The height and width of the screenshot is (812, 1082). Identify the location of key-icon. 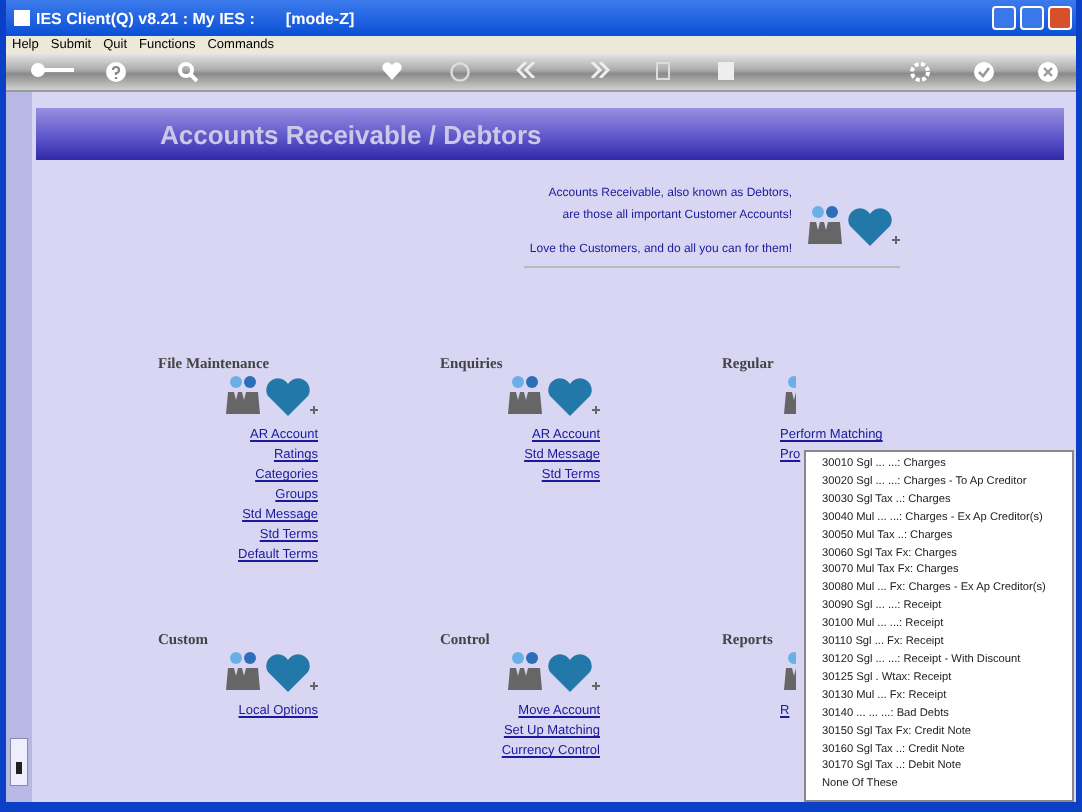
(52, 70).